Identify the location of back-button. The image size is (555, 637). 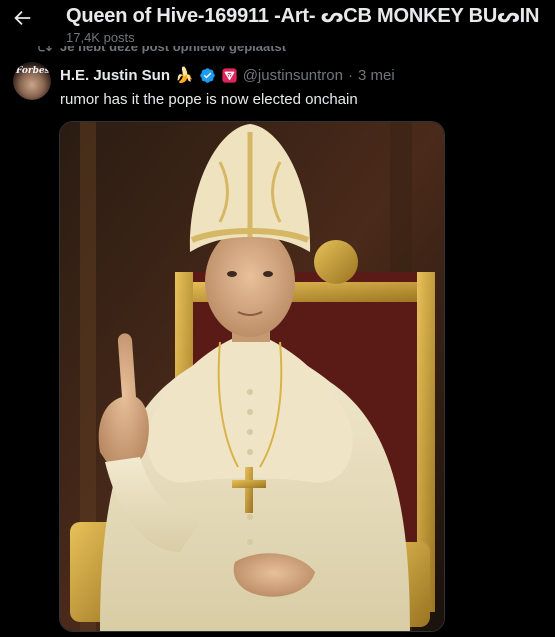
(22, 18).